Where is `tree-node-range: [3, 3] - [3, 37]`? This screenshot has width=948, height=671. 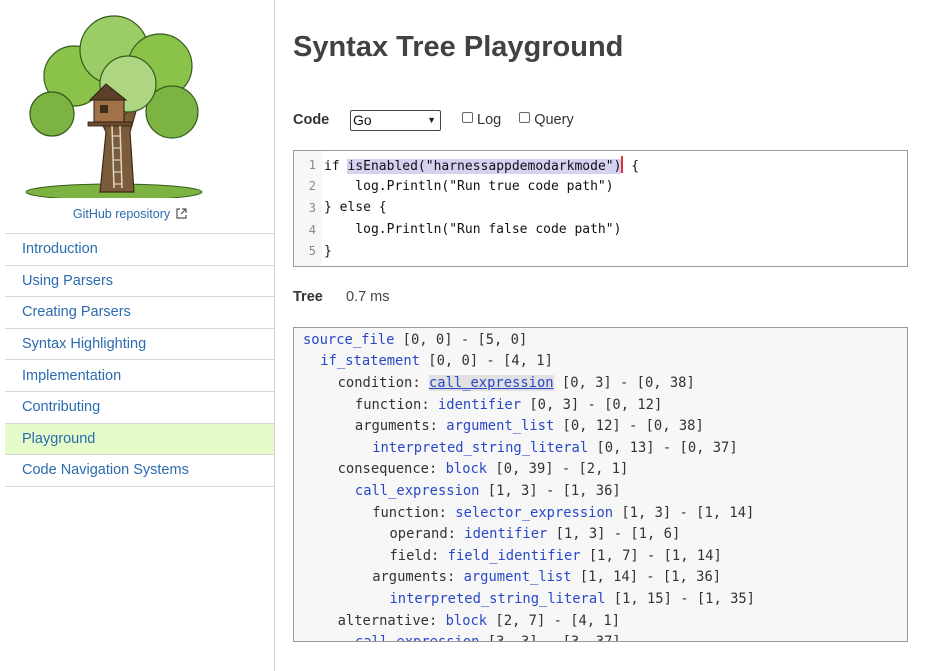 tree-node-range: [3, 3] - [3, 37] is located at coordinates (550, 637).